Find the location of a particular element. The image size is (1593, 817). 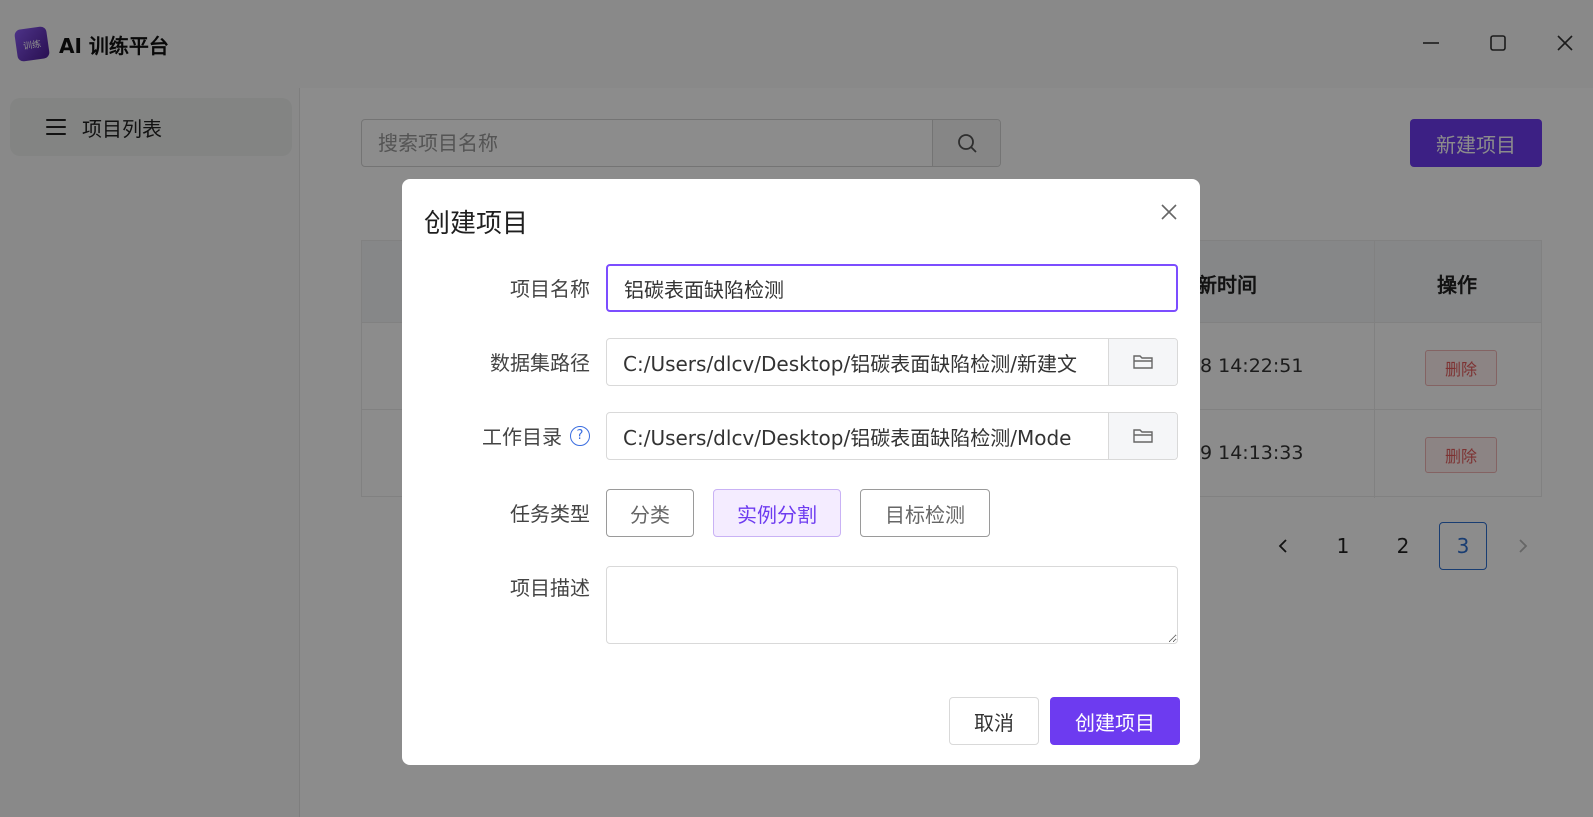

cancel-button: 取消 is located at coordinates (994, 721).